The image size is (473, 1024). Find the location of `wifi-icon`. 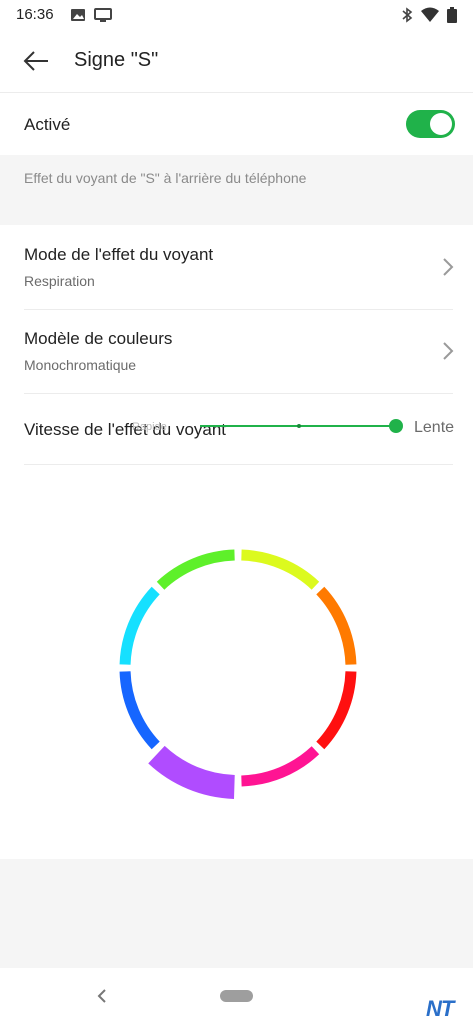

wifi-icon is located at coordinates (430, 14).